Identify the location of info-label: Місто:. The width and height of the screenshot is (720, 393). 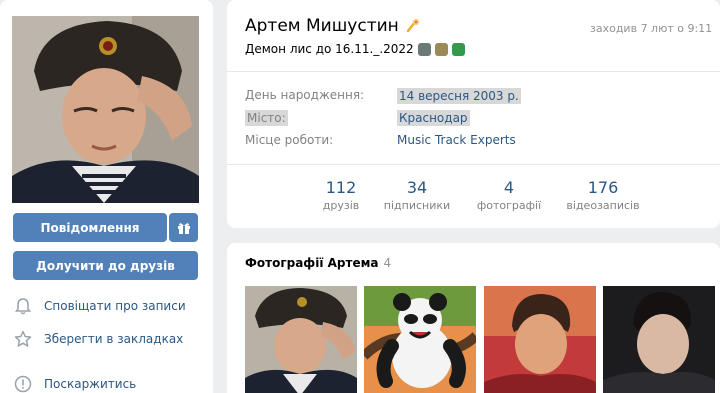
(266, 118).